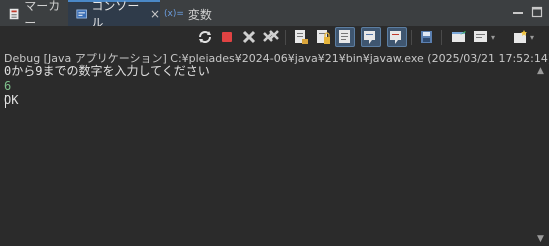  What do you see at coordinates (274, 15) in the screenshot?
I see `view-tab-bar: マーカー コンソール × (x)= 変数` at bounding box center [274, 15].